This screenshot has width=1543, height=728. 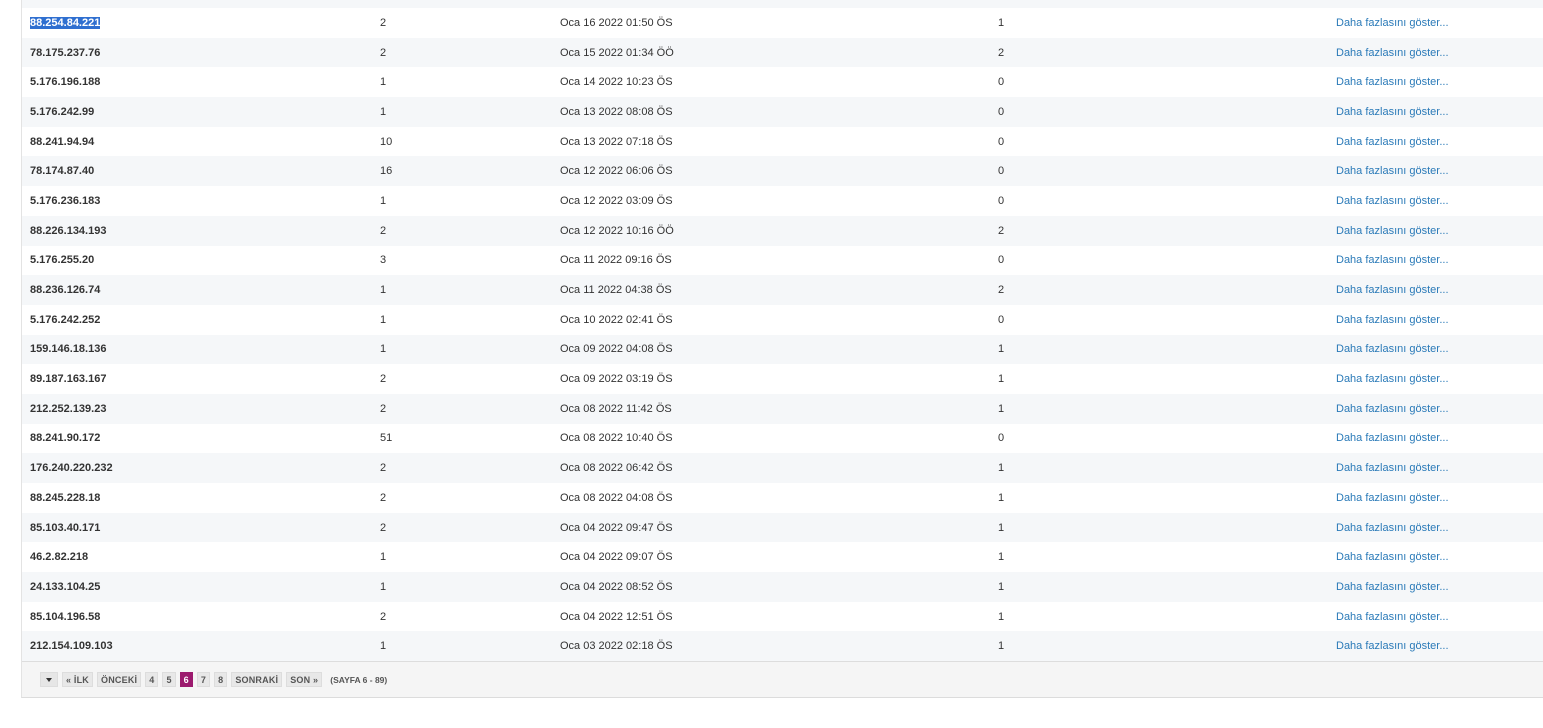 I want to click on visit-count-cell: 3, so click(x=383, y=260).